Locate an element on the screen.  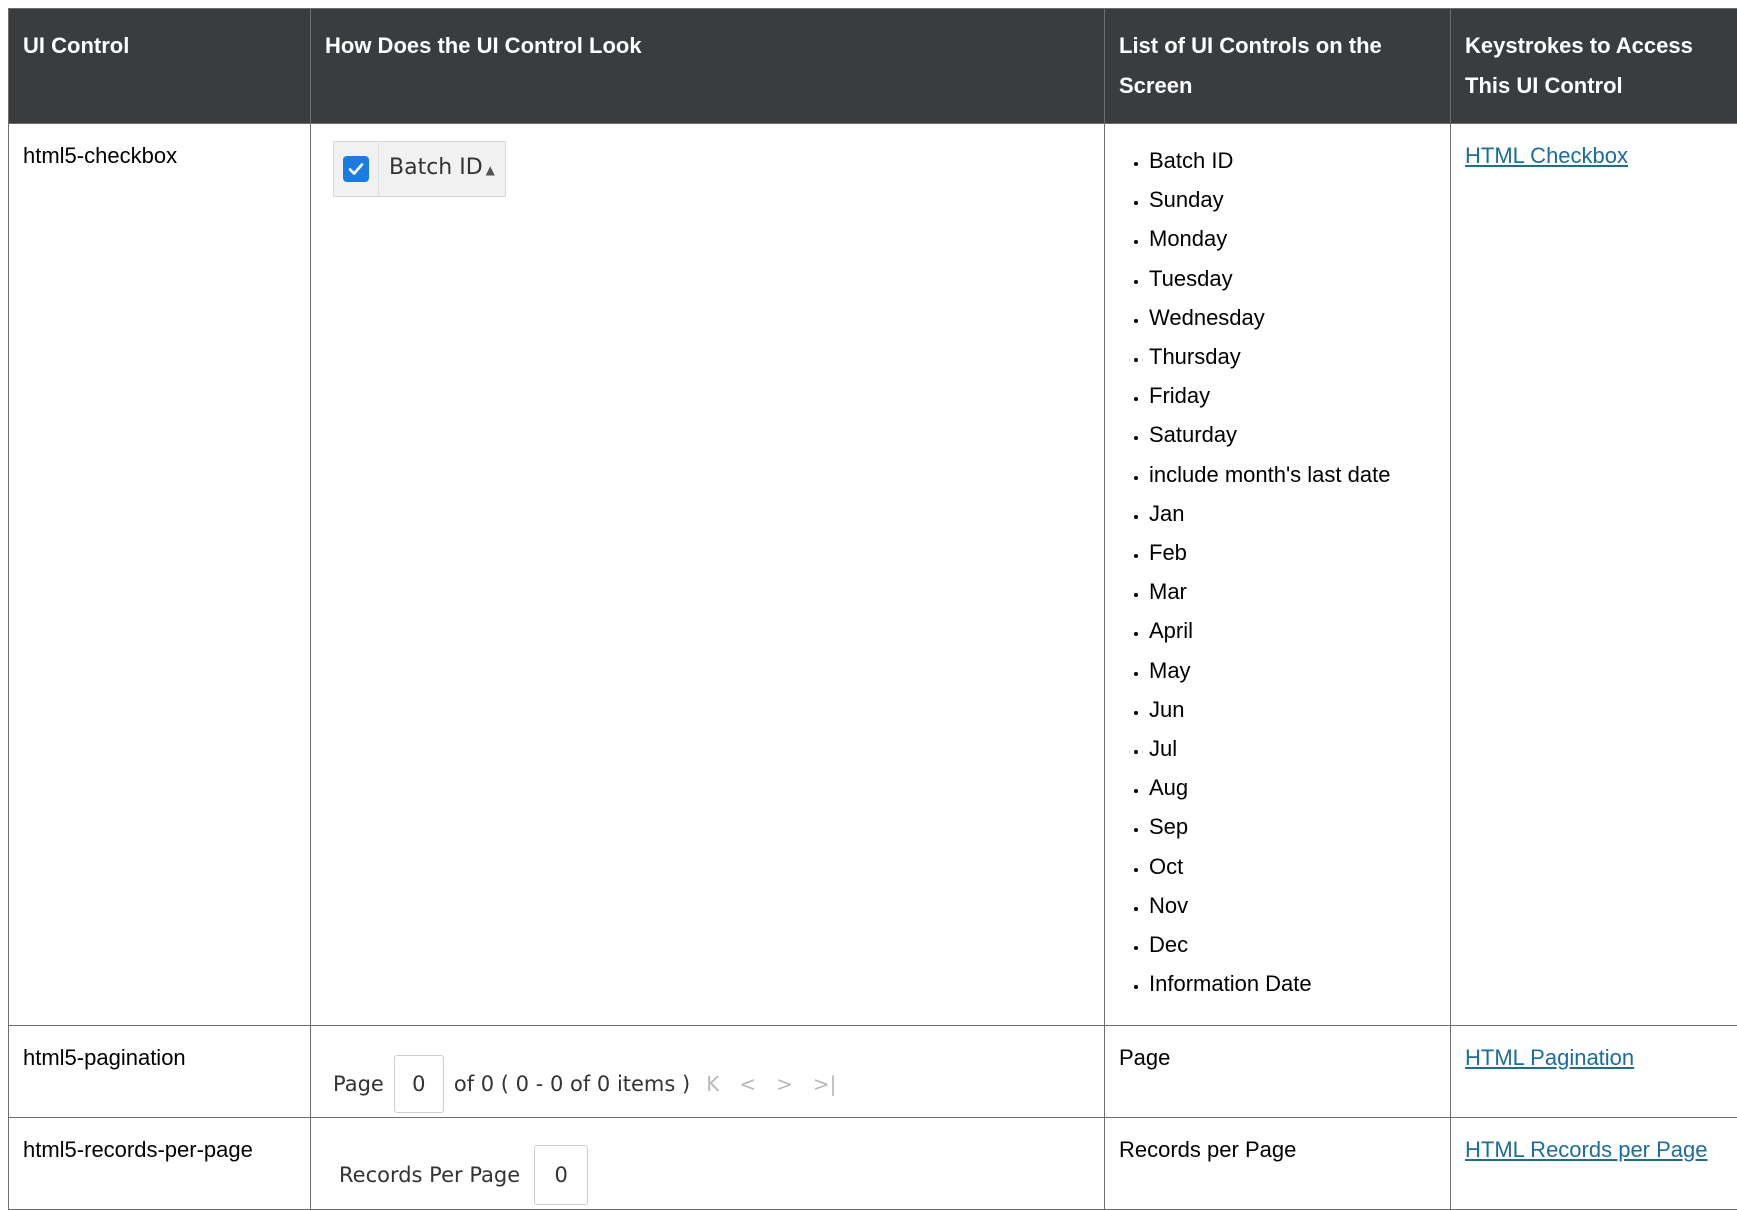
header-keystrokes: Keystrokes to Access This UI Control is located at coordinates (1594, 66).